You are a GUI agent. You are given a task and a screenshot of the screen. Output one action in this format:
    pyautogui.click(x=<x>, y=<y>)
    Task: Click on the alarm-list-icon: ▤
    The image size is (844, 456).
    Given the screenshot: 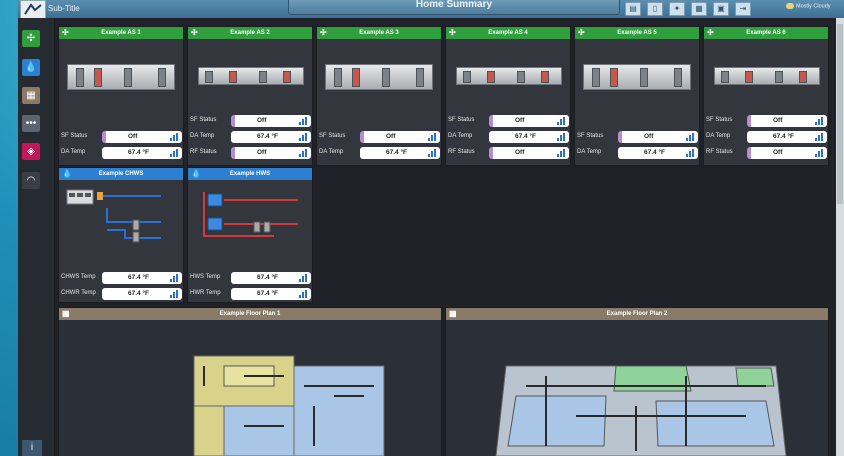 What is the action you would take?
    pyautogui.click(x=633, y=9)
    